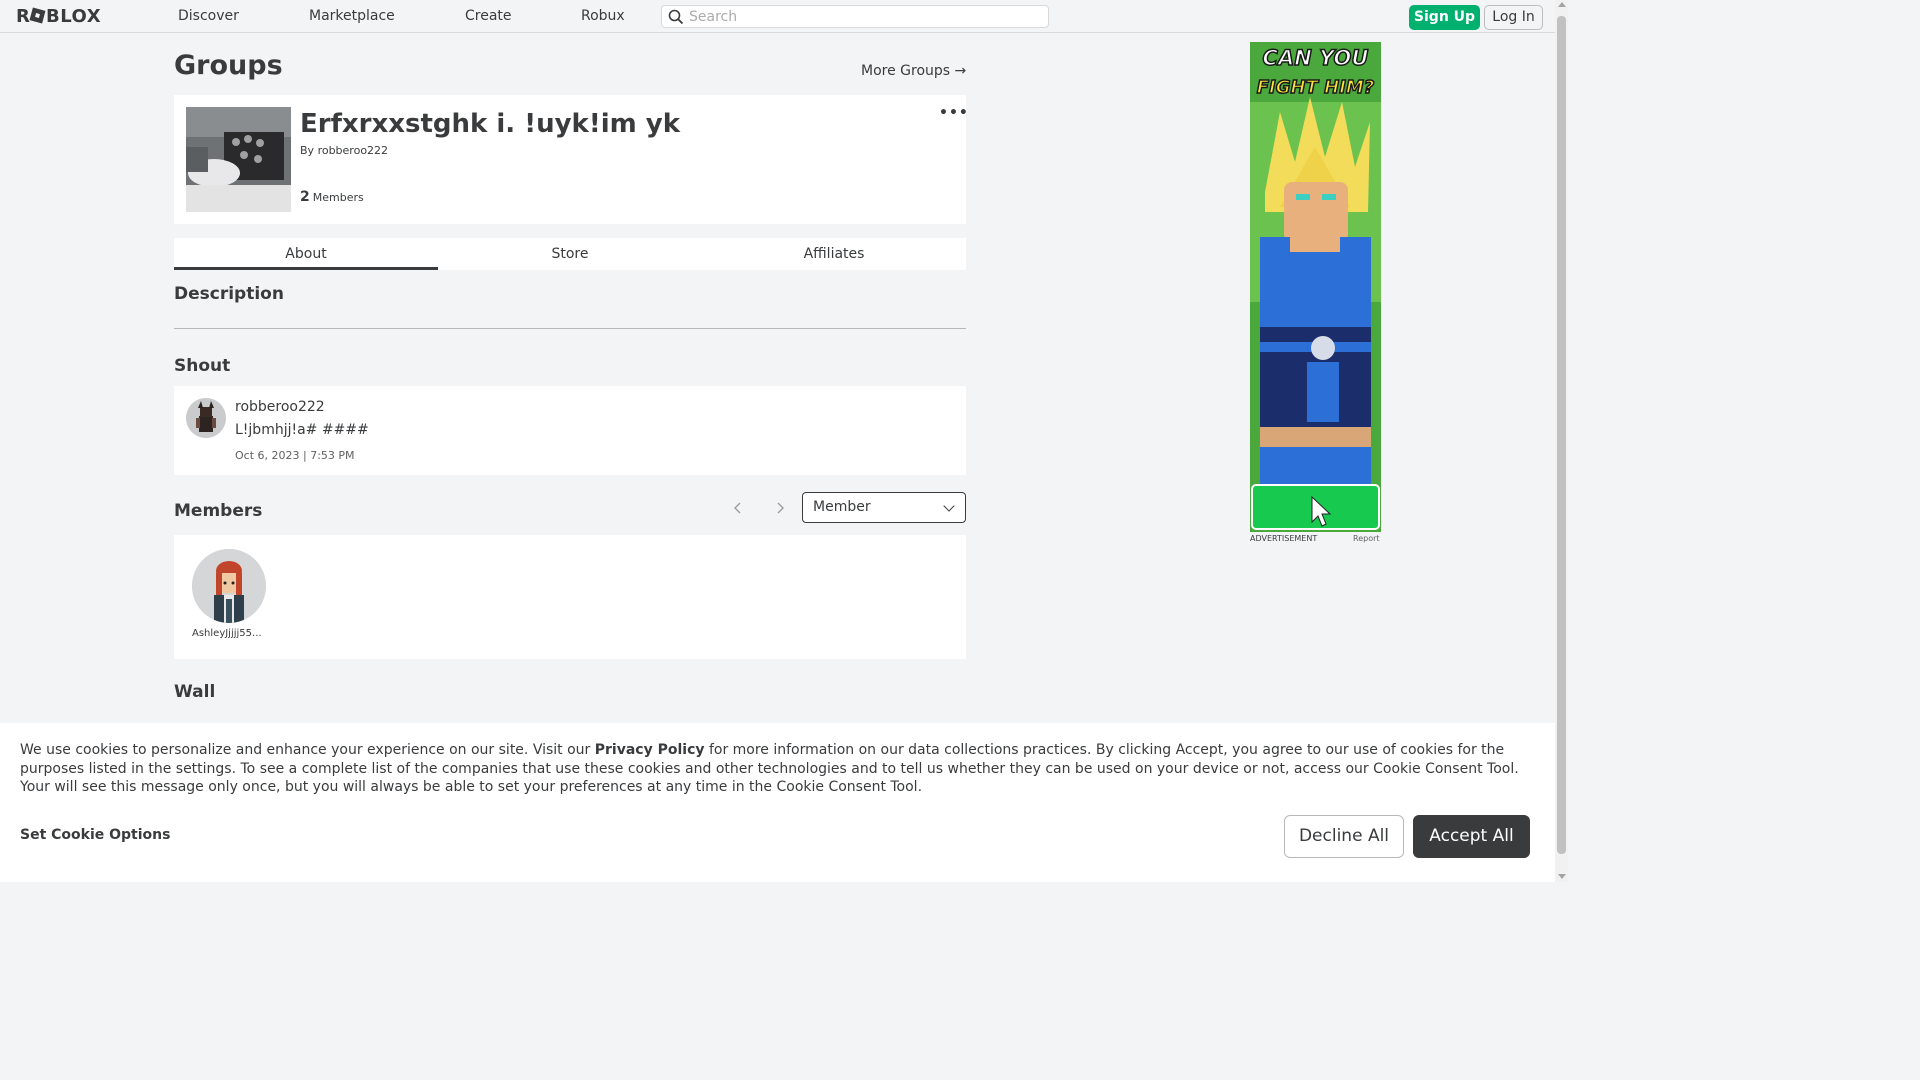 The image size is (1920, 1080). Describe the element at coordinates (238, 159) in the screenshot. I see `group-emblem-image` at that location.